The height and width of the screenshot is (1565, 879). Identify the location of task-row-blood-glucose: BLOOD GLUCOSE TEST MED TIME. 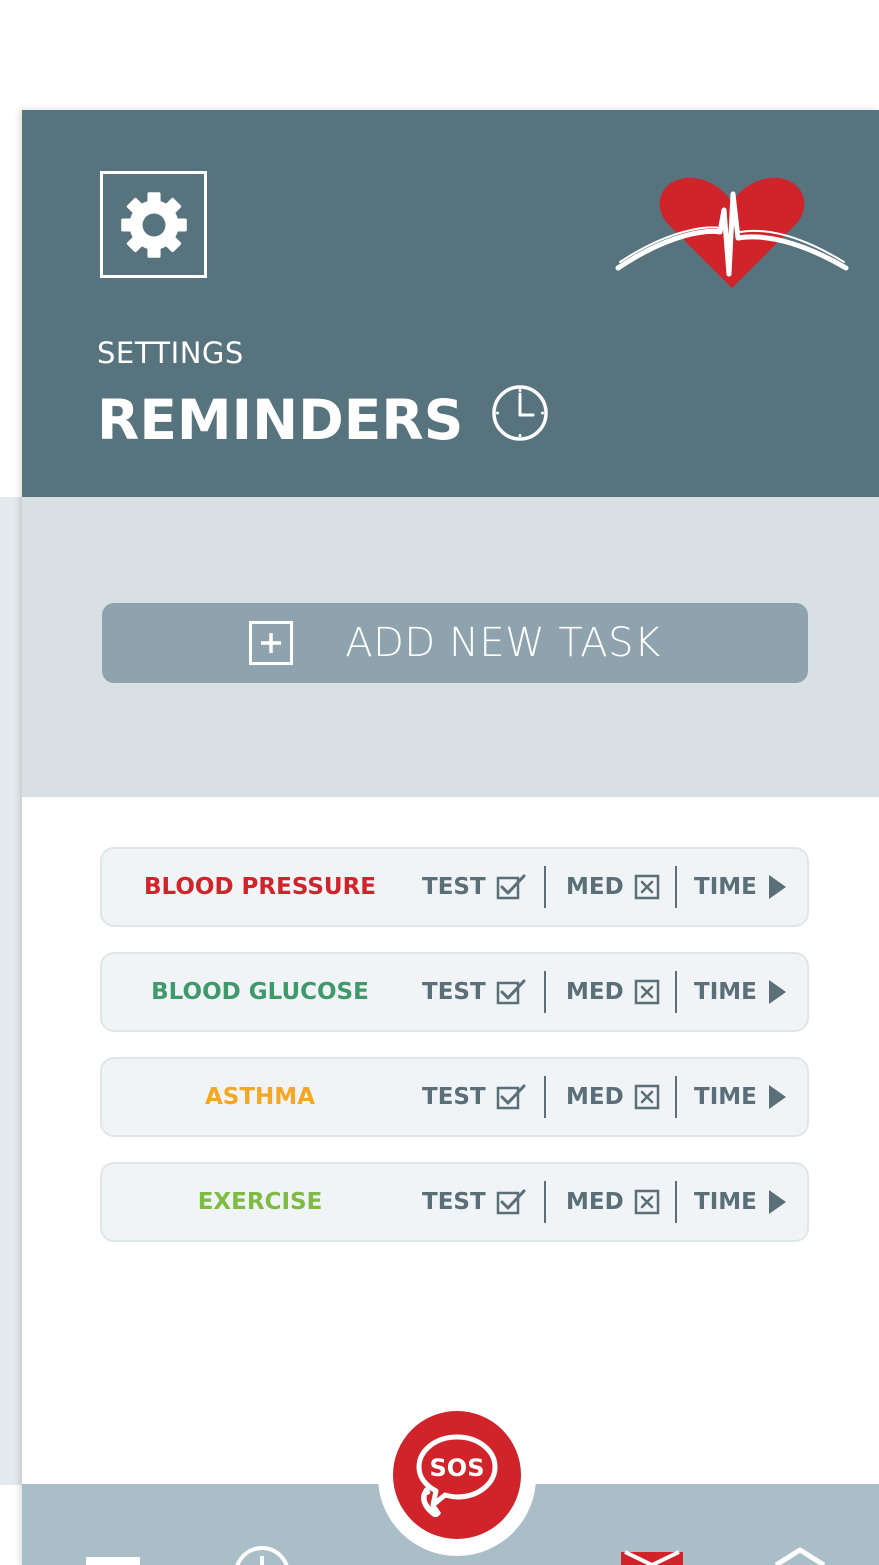
(454, 992).